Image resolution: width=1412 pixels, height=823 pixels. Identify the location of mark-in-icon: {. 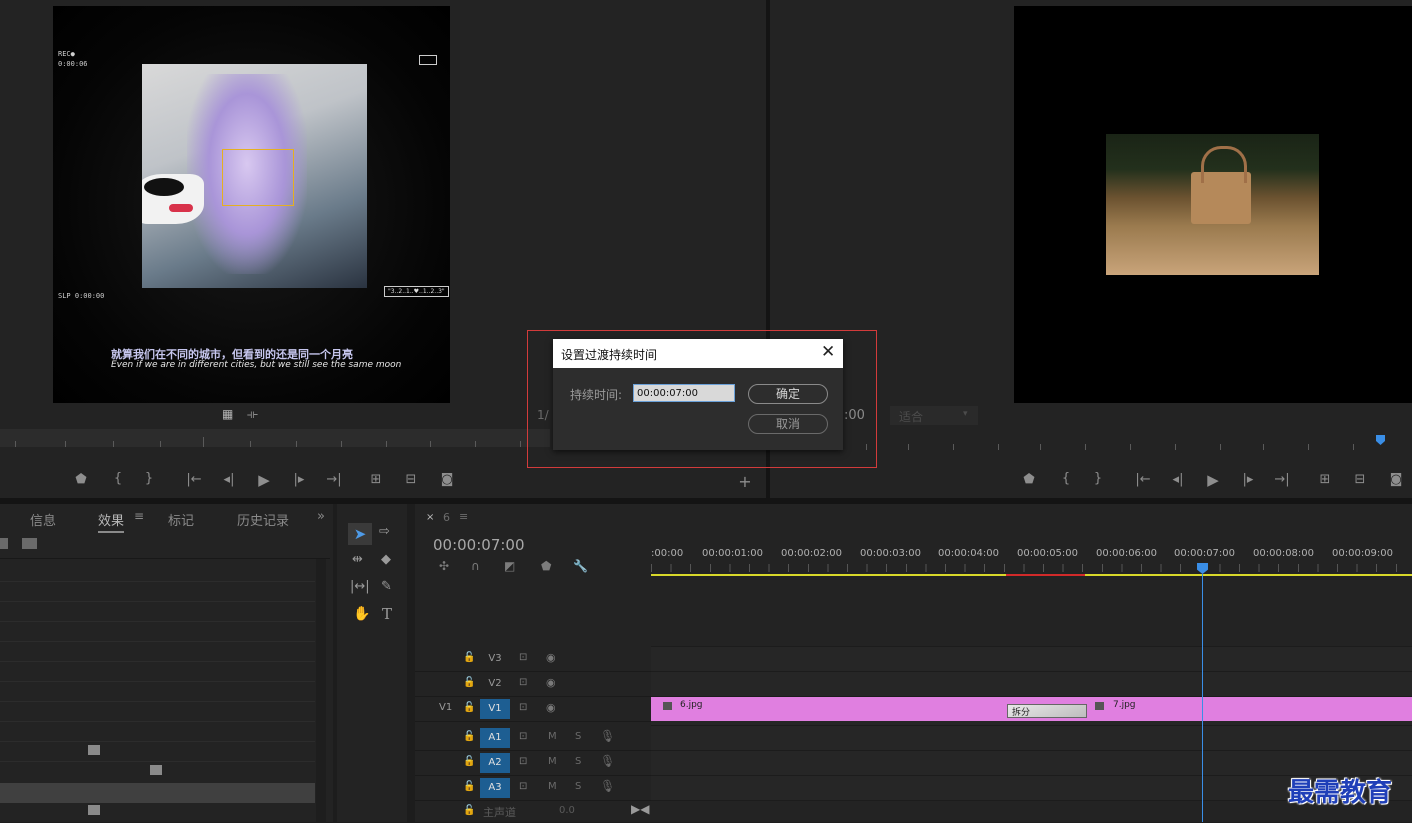
(118, 478).